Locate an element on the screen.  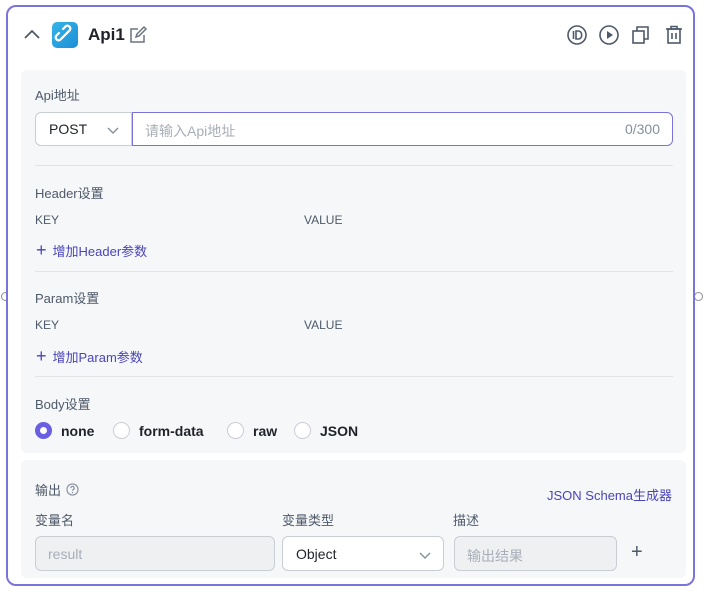
link-icon is located at coordinates (65, 35).